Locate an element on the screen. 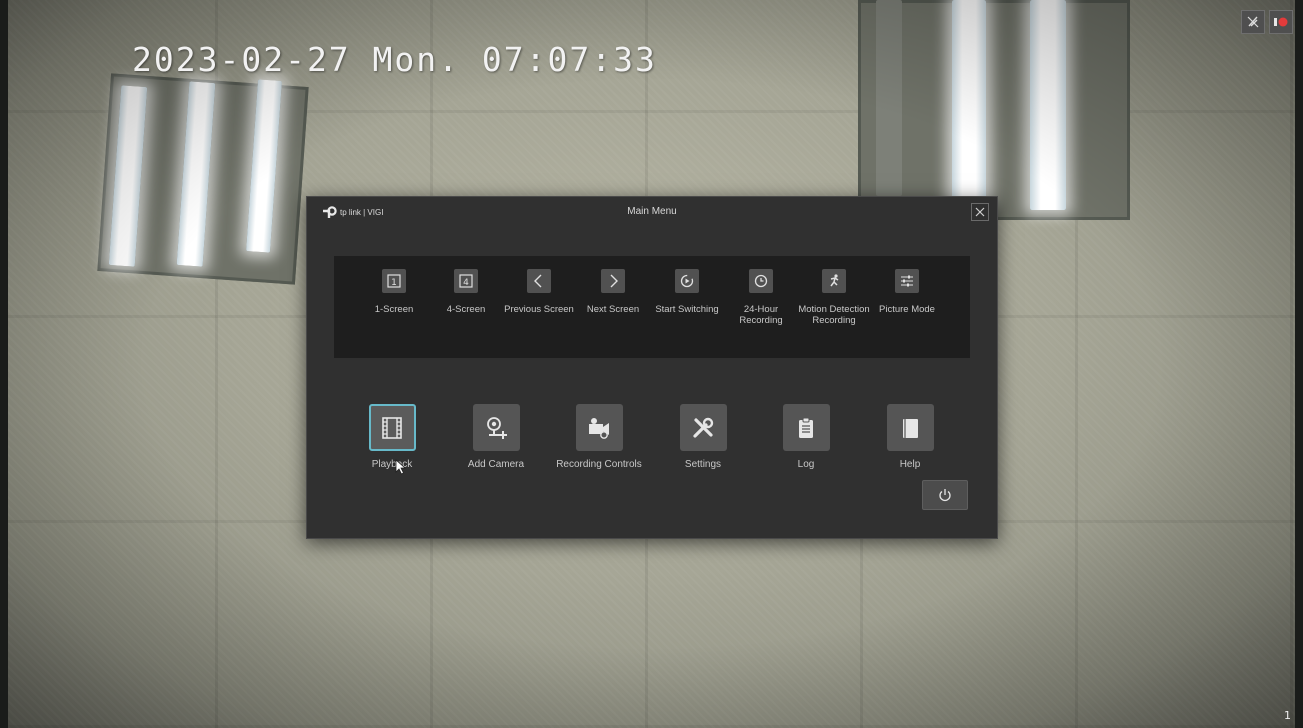 The height and width of the screenshot is (728, 1303). channel-number: 1 is located at coordinates (1287, 715).